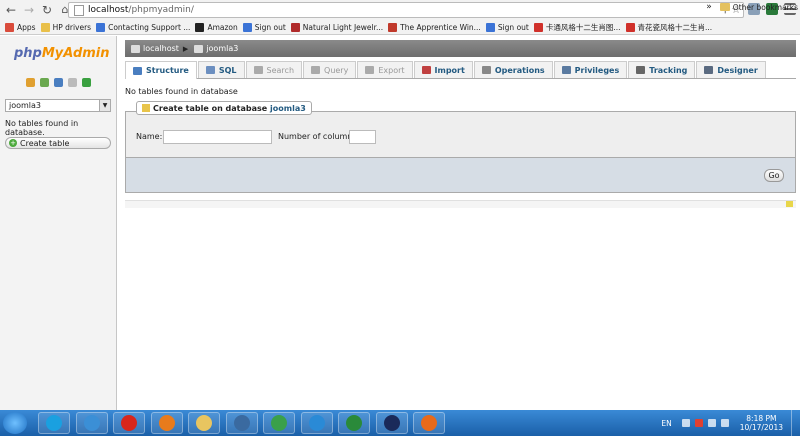 This screenshot has height=436, width=800. What do you see at coordinates (662, 69) in the screenshot?
I see `tab-tracking: Tracking` at bounding box center [662, 69].